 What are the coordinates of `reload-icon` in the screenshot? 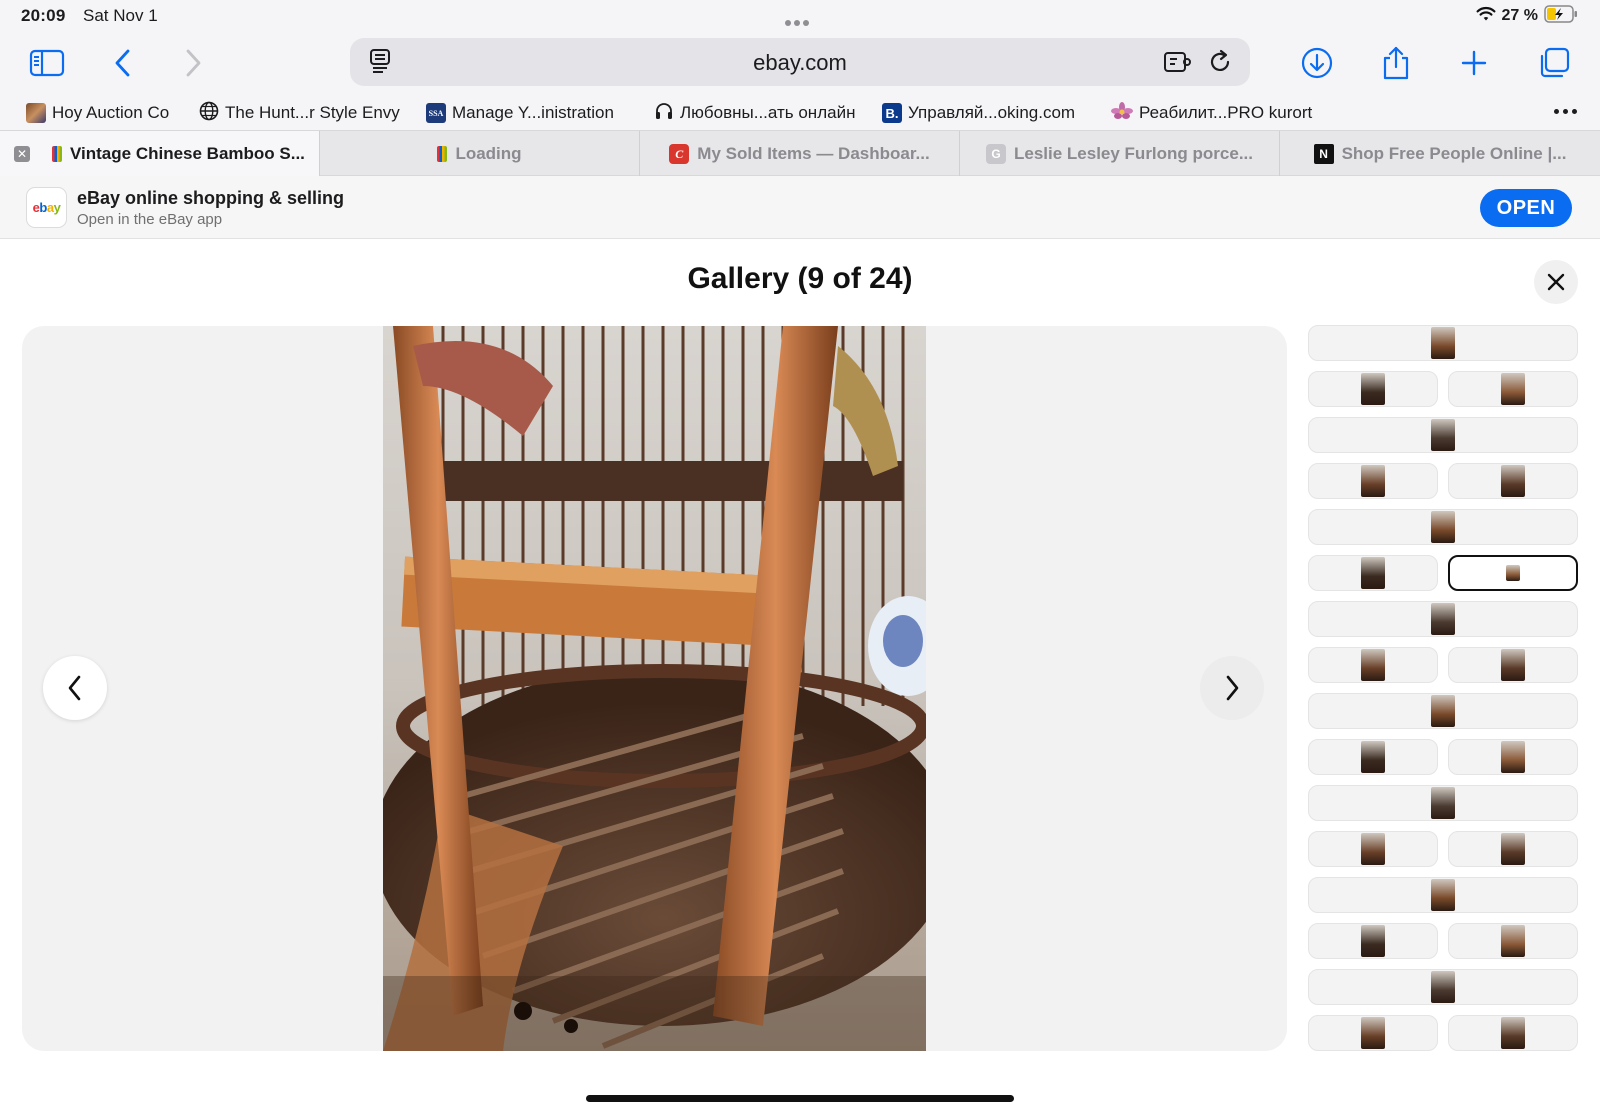 It's located at (1220, 62).